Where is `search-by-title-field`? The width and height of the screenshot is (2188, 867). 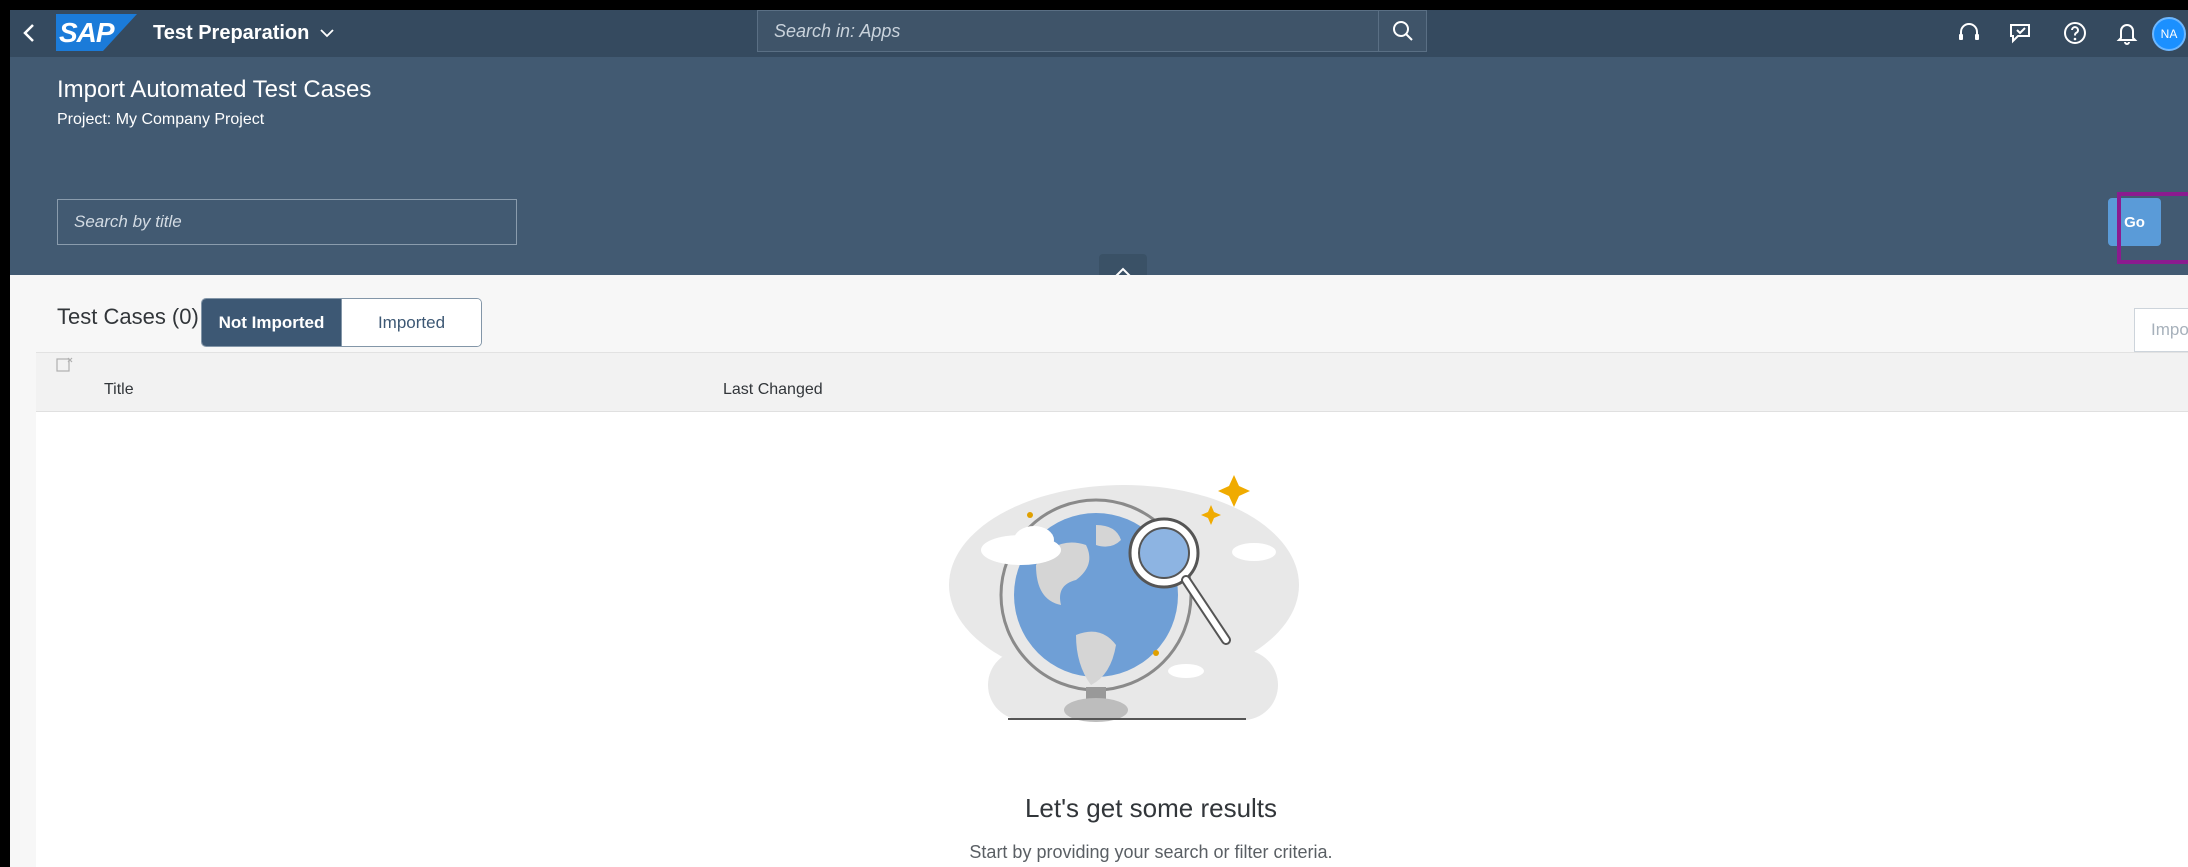 search-by-title-field is located at coordinates (287, 222).